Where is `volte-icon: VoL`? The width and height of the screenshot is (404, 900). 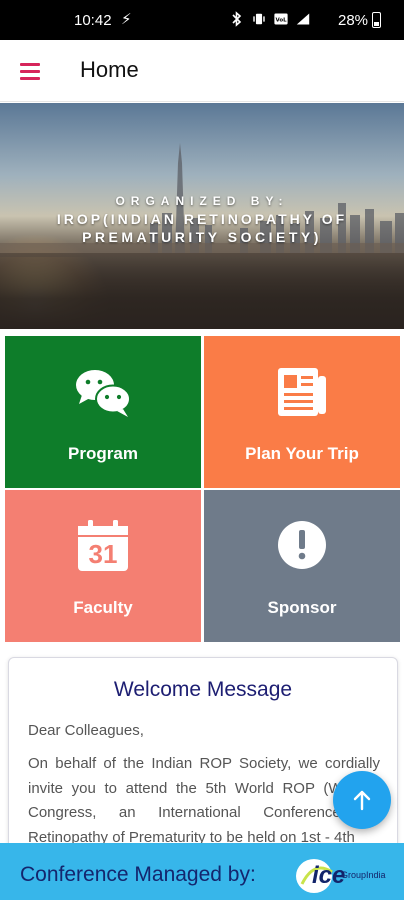 volte-icon: VoL is located at coordinates (281, 19).